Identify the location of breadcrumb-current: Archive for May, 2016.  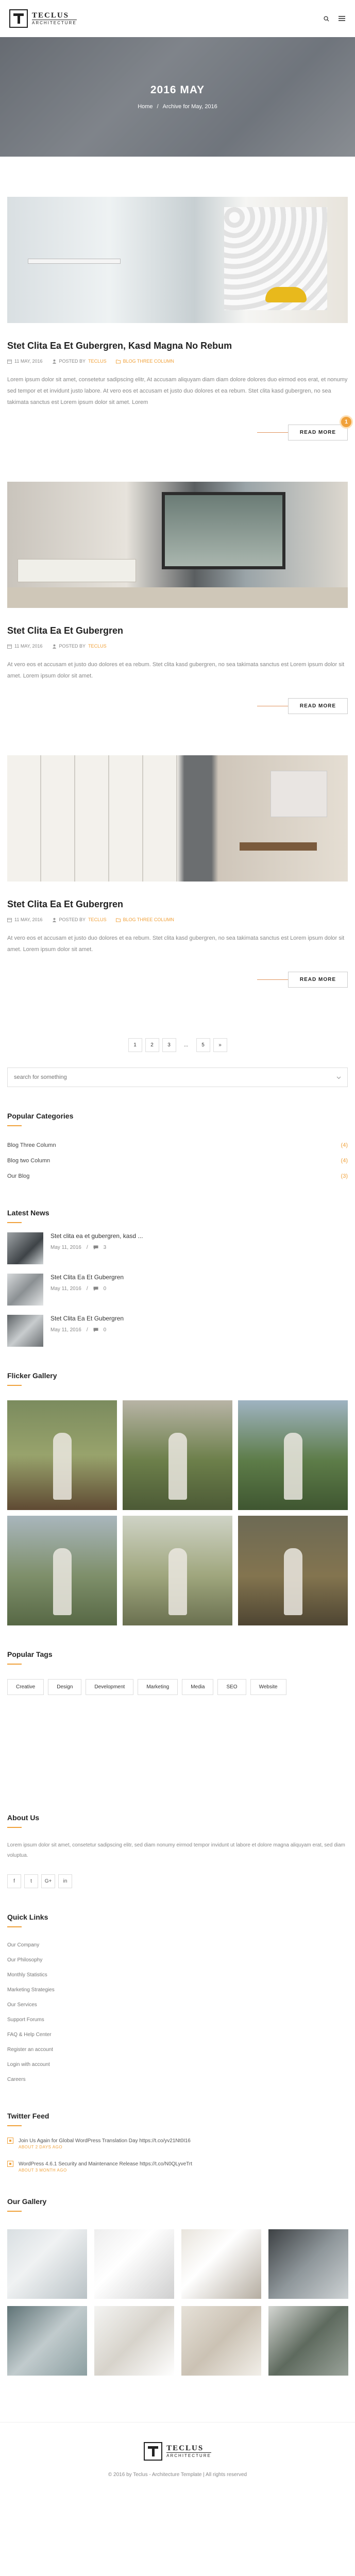
(189, 107).